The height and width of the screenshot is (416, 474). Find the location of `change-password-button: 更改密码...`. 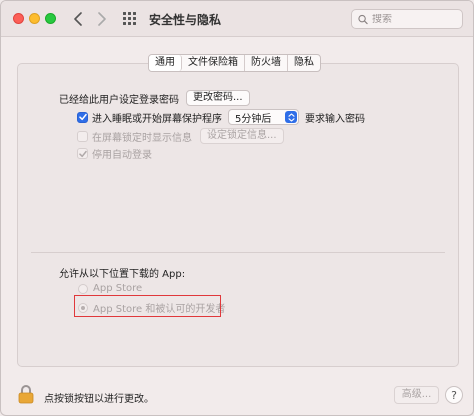

change-password-button: 更改密码... is located at coordinates (218, 98).